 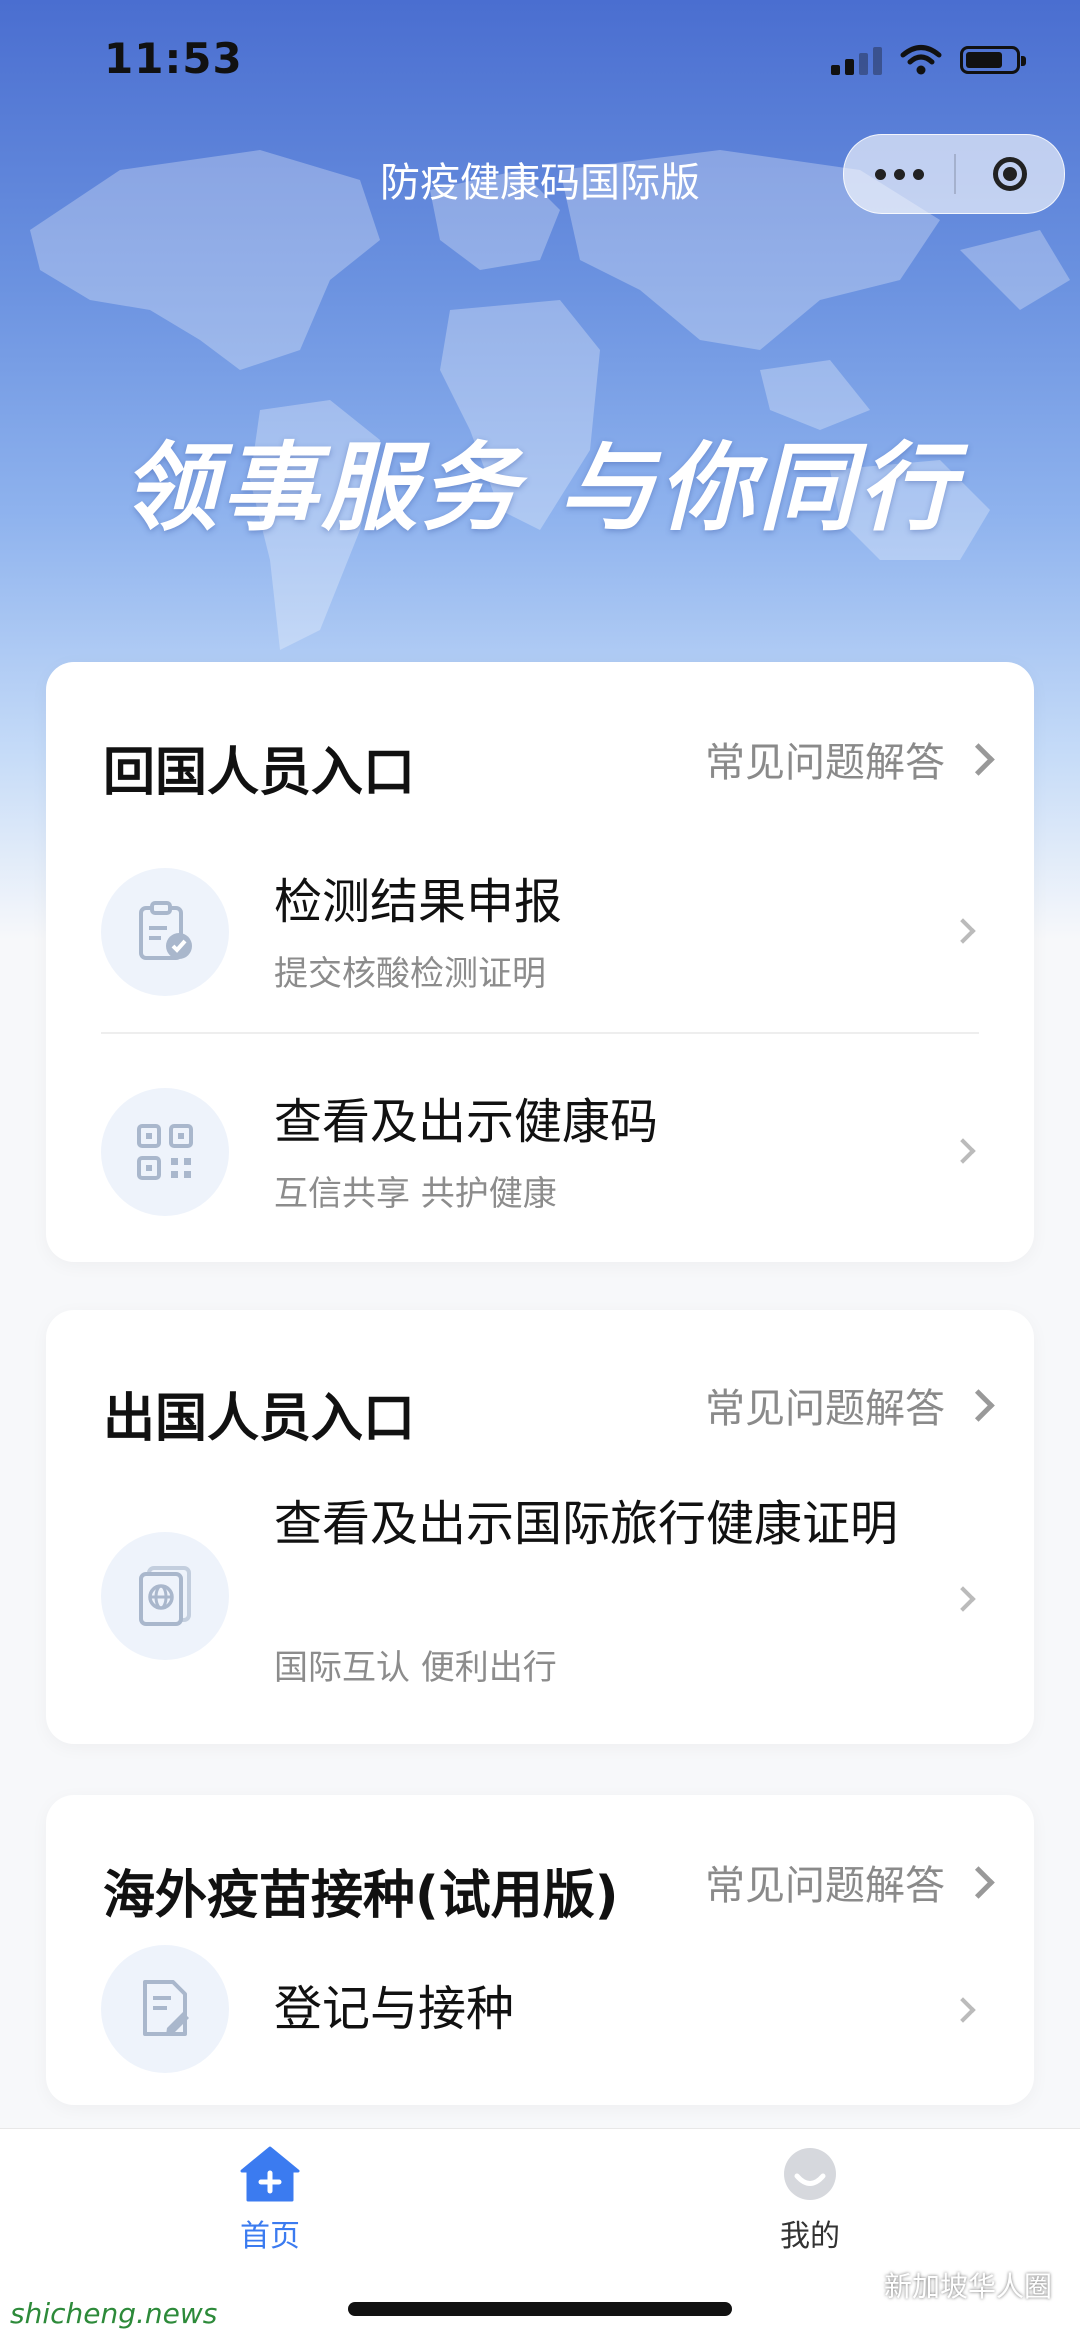 I want to click on divider, so click(x=540, y=1033).